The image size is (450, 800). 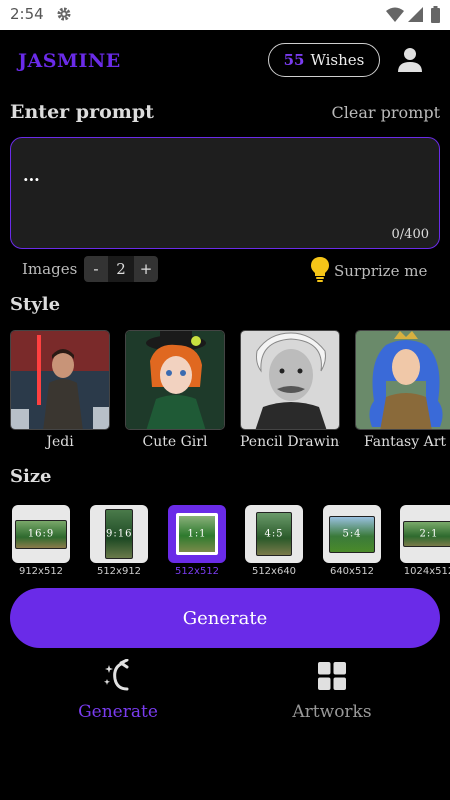 What do you see at coordinates (96, 269) in the screenshot?
I see `decrement-button: -` at bounding box center [96, 269].